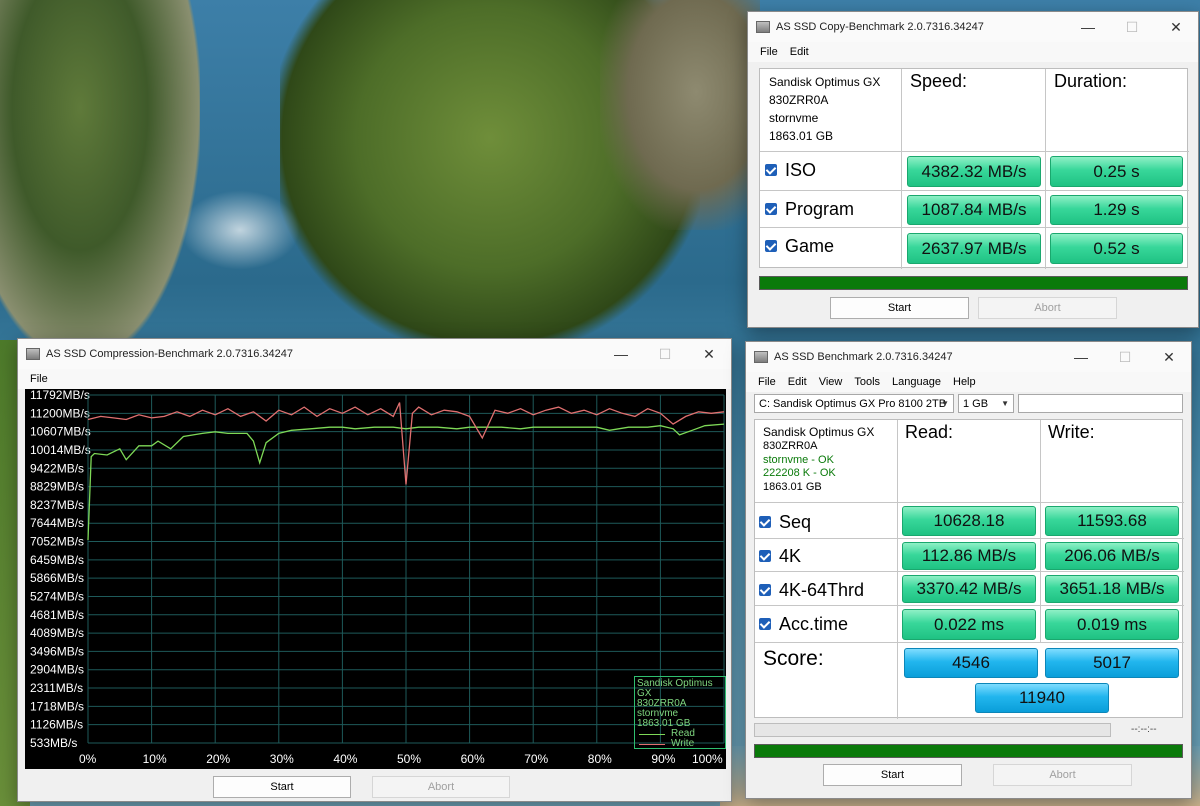 Image resolution: width=1200 pixels, height=806 pixels. What do you see at coordinates (282, 759) in the screenshot?
I see `x-tick-label: 30%` at bounding box center [282, 759].